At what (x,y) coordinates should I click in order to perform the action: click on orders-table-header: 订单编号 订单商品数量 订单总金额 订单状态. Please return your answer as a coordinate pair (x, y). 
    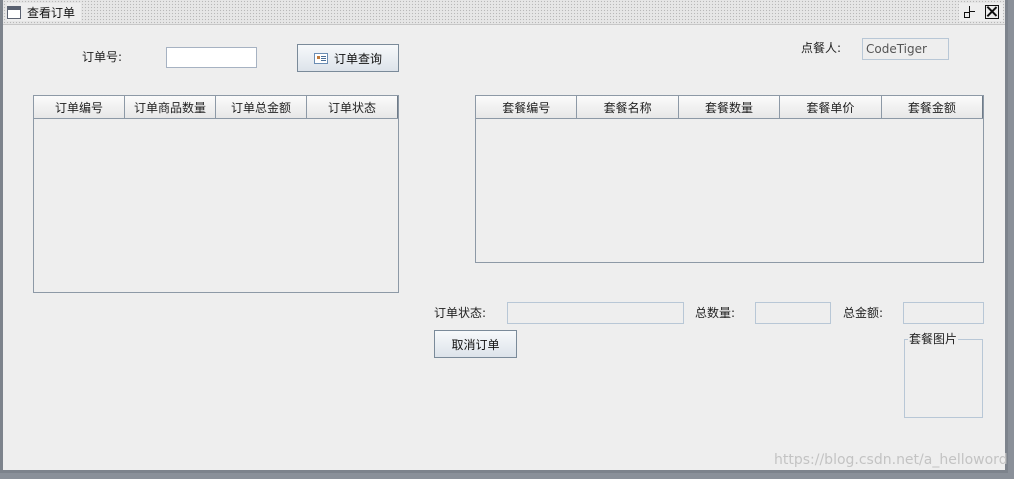
    Looking at the image, I should click on (216, 107).